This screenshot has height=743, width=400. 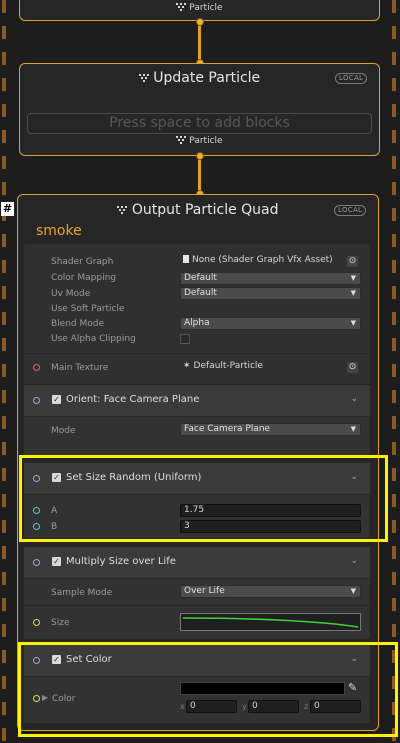 What do you see at coordinates (185, 339) in the screenshot?
I see `alpha-clipping-checkbox` at bounding box center [185, 339].